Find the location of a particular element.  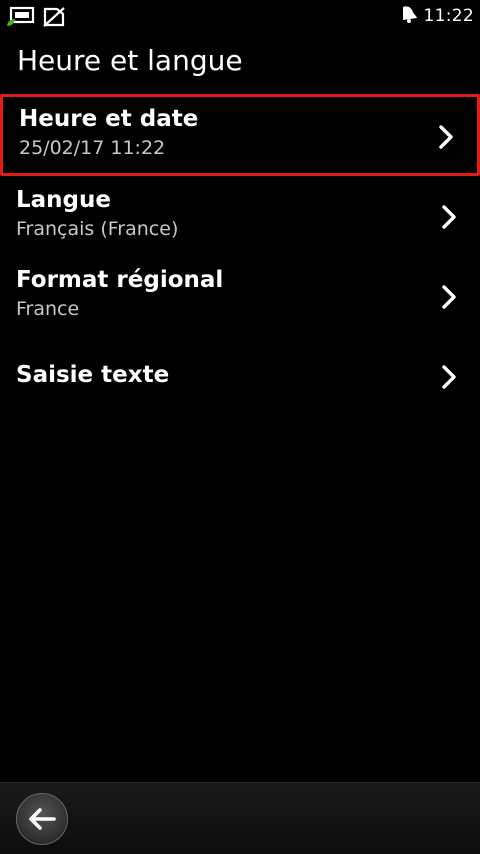

status-bar: 11:22 is located at coordinates (240, 17).